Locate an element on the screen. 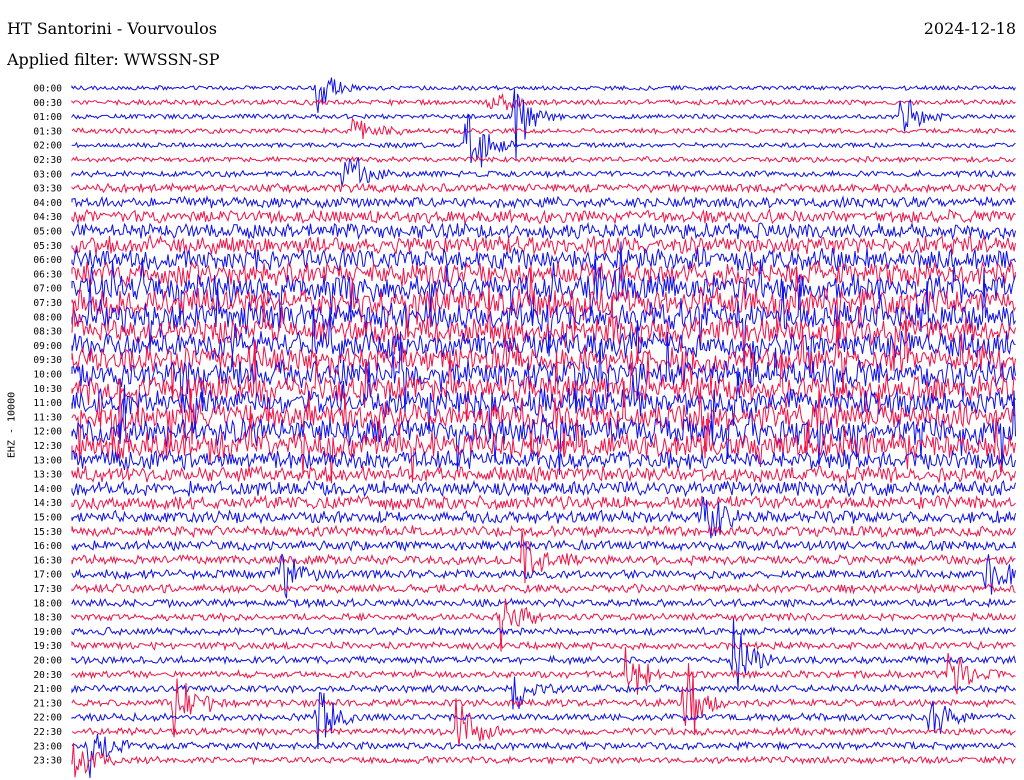  time-tick-label: 00:30 is located at coordinates (47, 103).